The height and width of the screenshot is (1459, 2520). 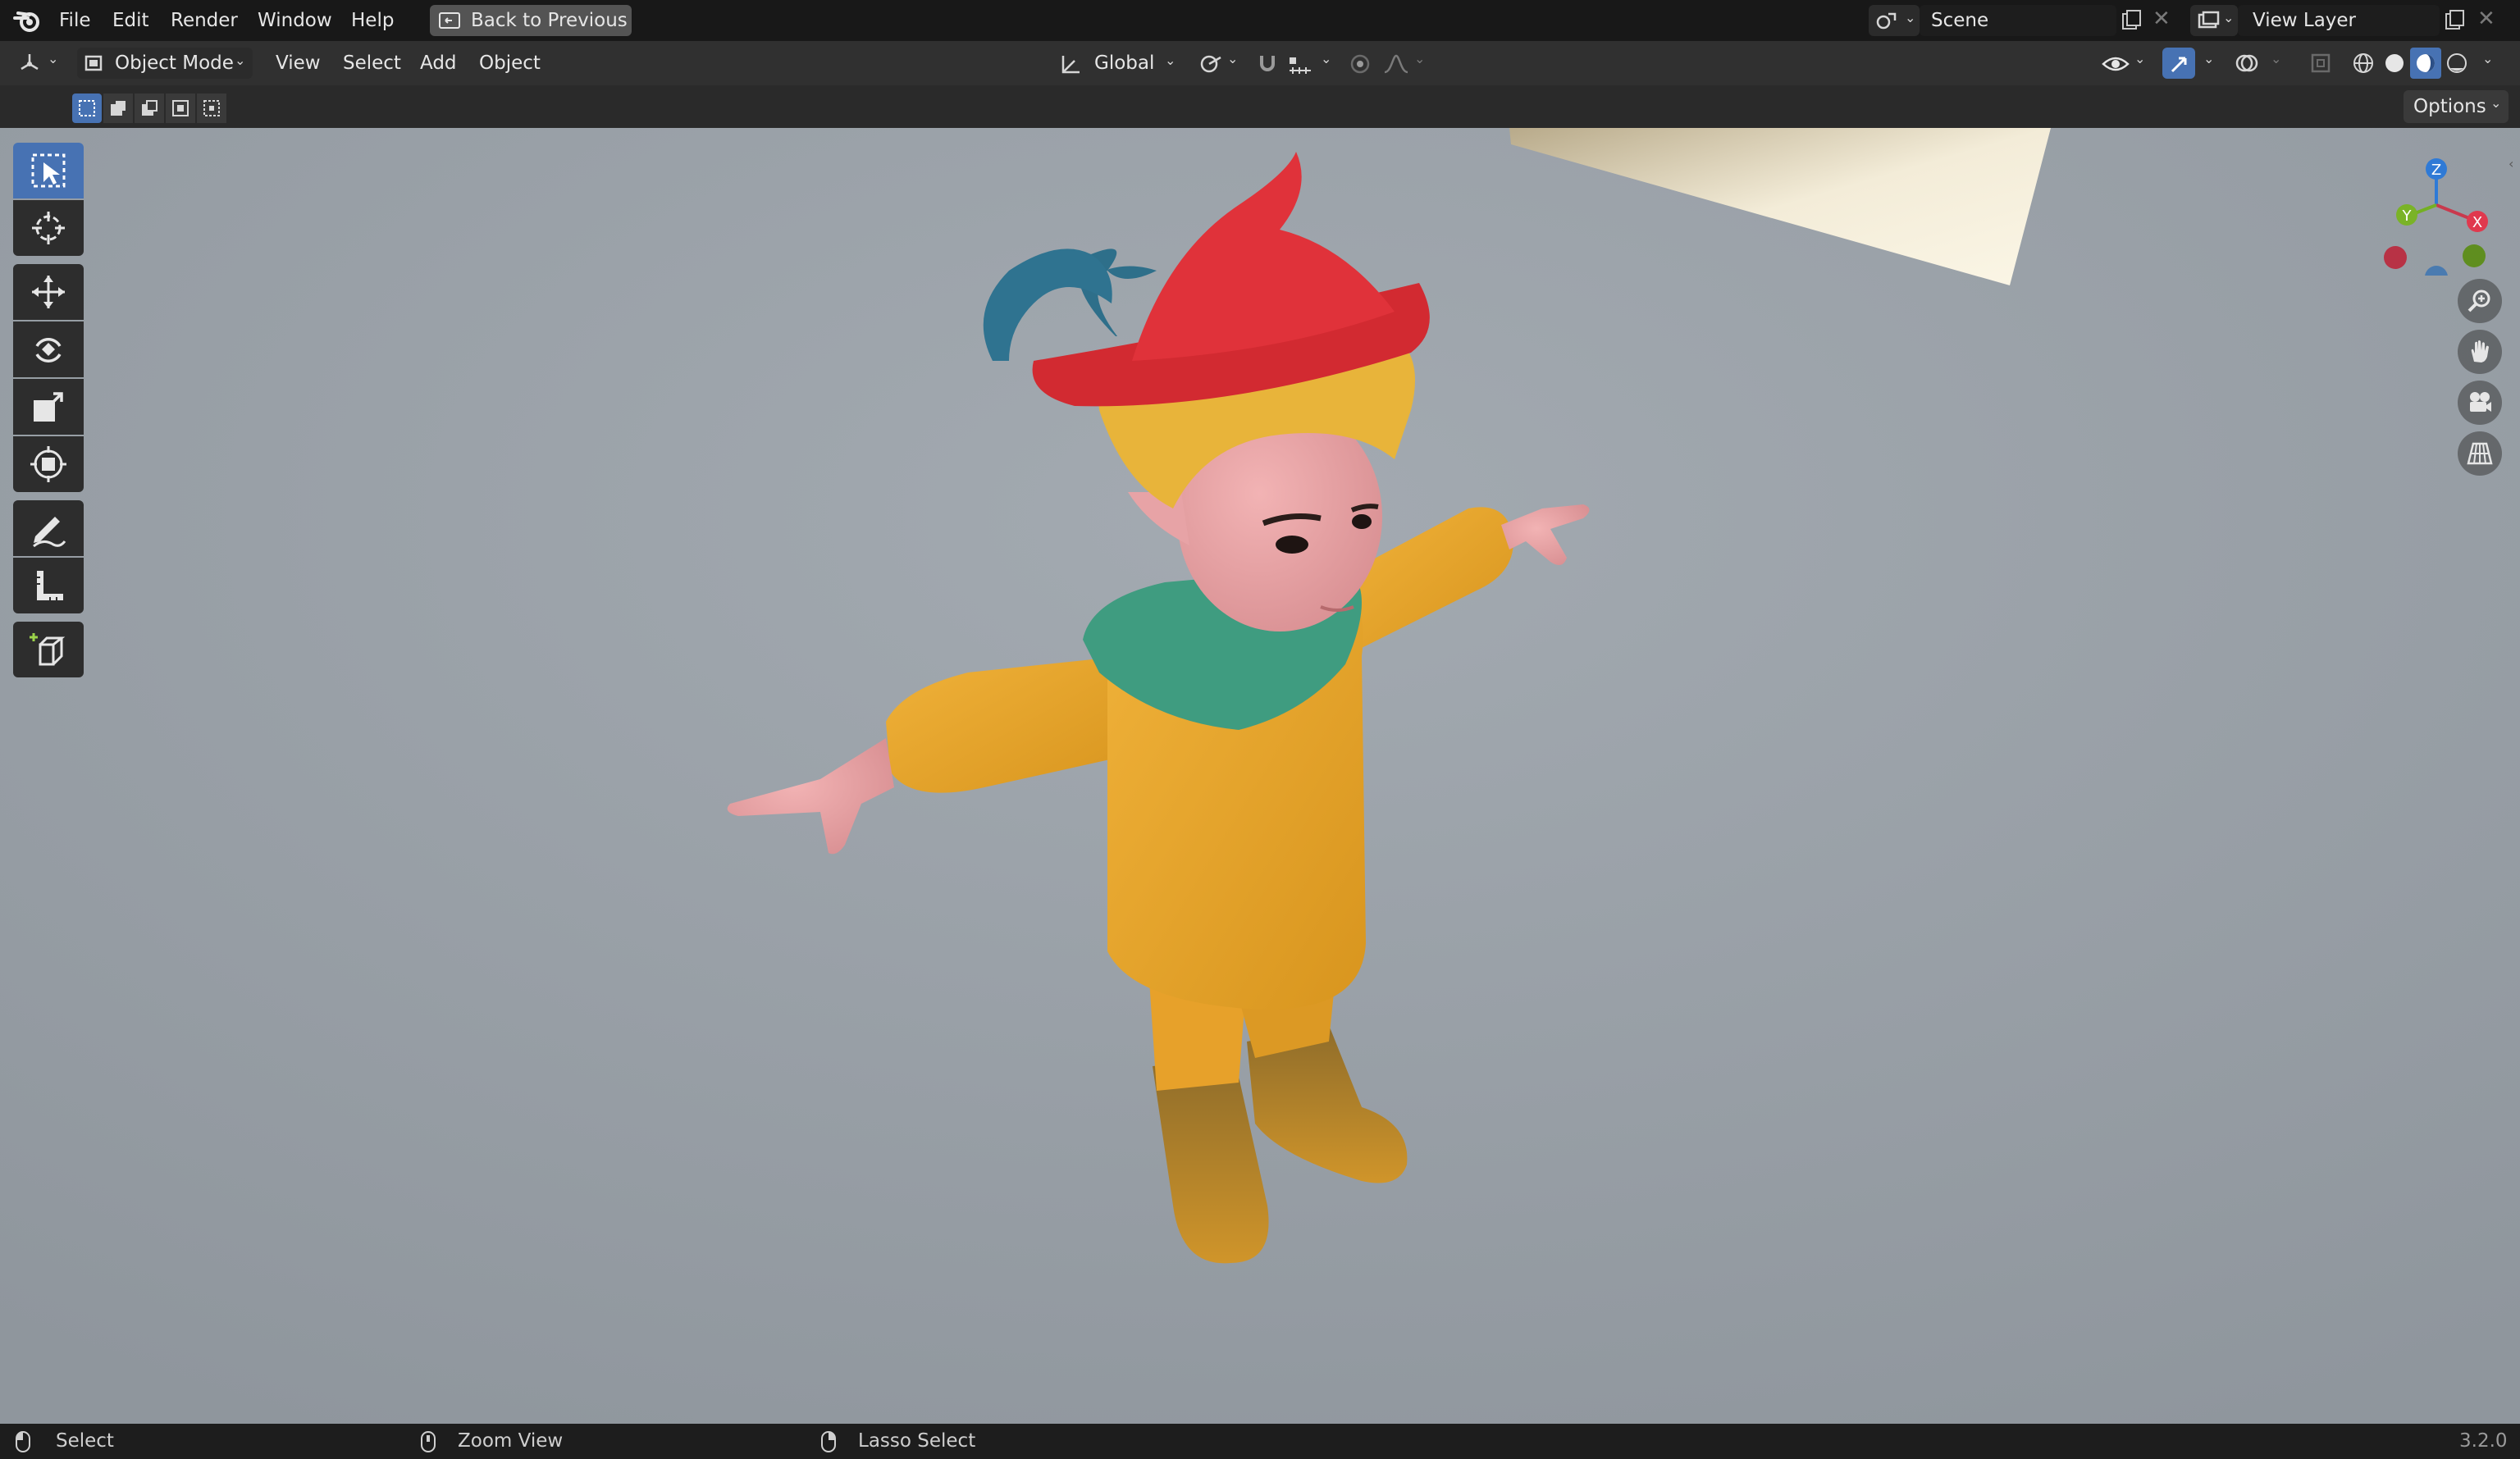 I want to click on xray-icon, so click(x=2321, y=63).